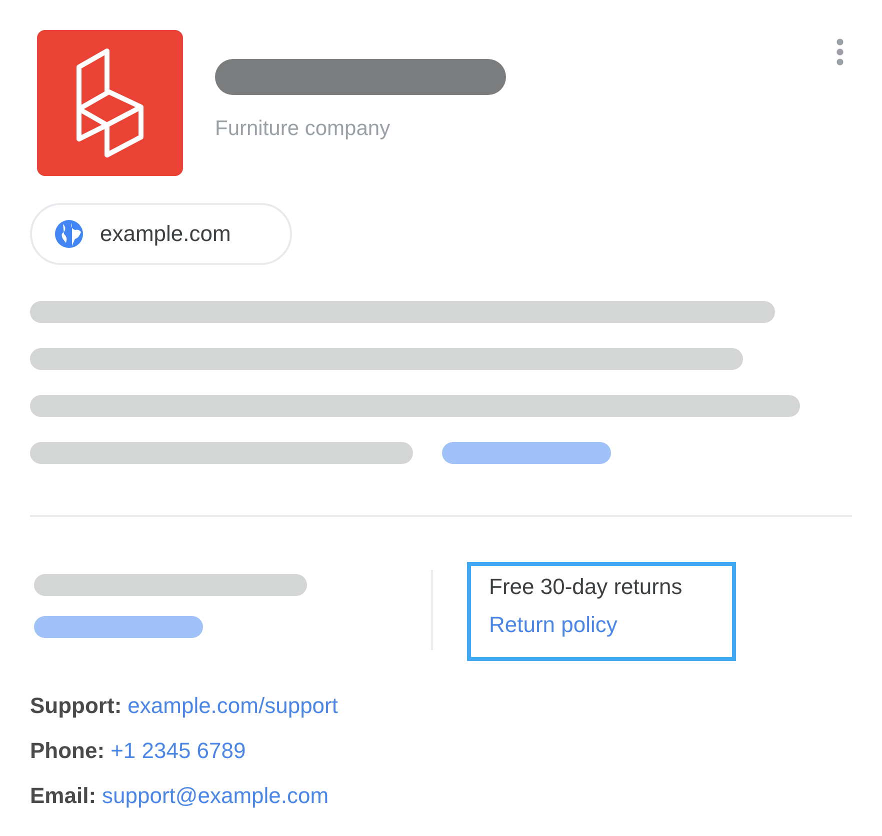 This screenshot has height=836, width=882. What do you see at coordinates (110, 103) in the screenshot?
I see `chair-icon` at bounding box center [110, 103].